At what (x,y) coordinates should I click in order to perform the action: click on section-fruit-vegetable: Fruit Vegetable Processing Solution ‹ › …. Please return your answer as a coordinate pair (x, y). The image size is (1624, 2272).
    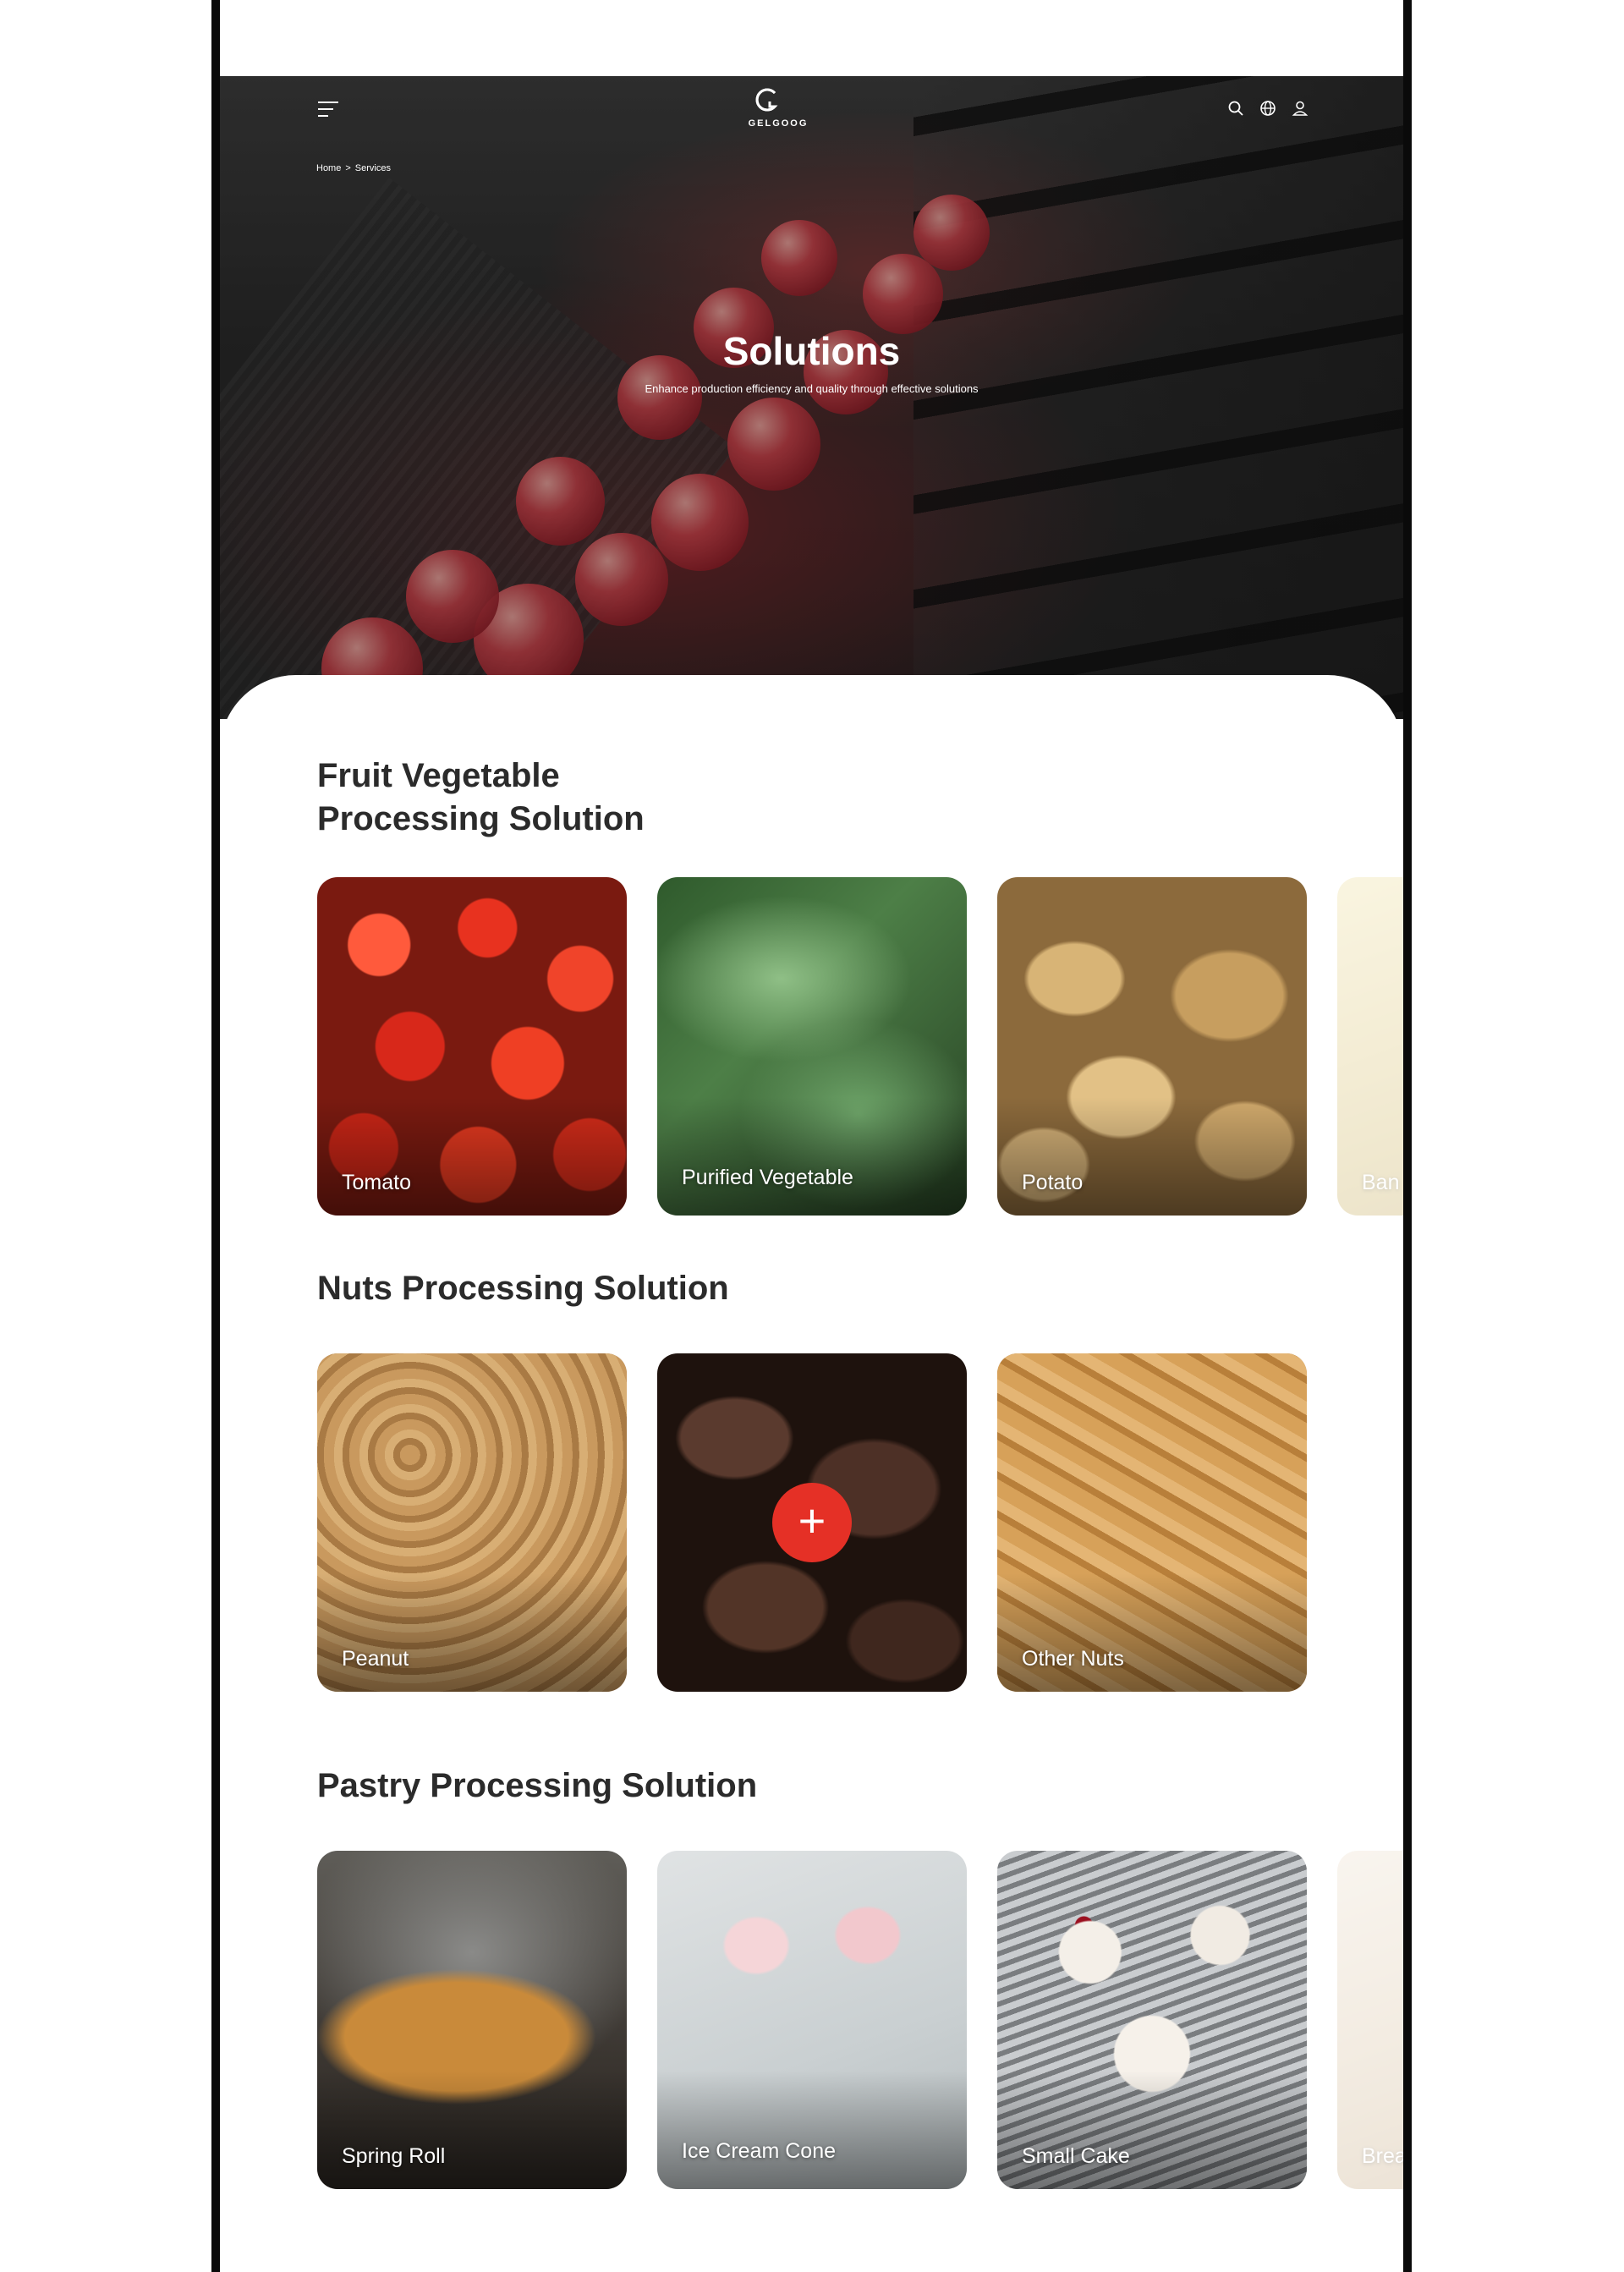
    Looking at the image, I should click on (860, 992).